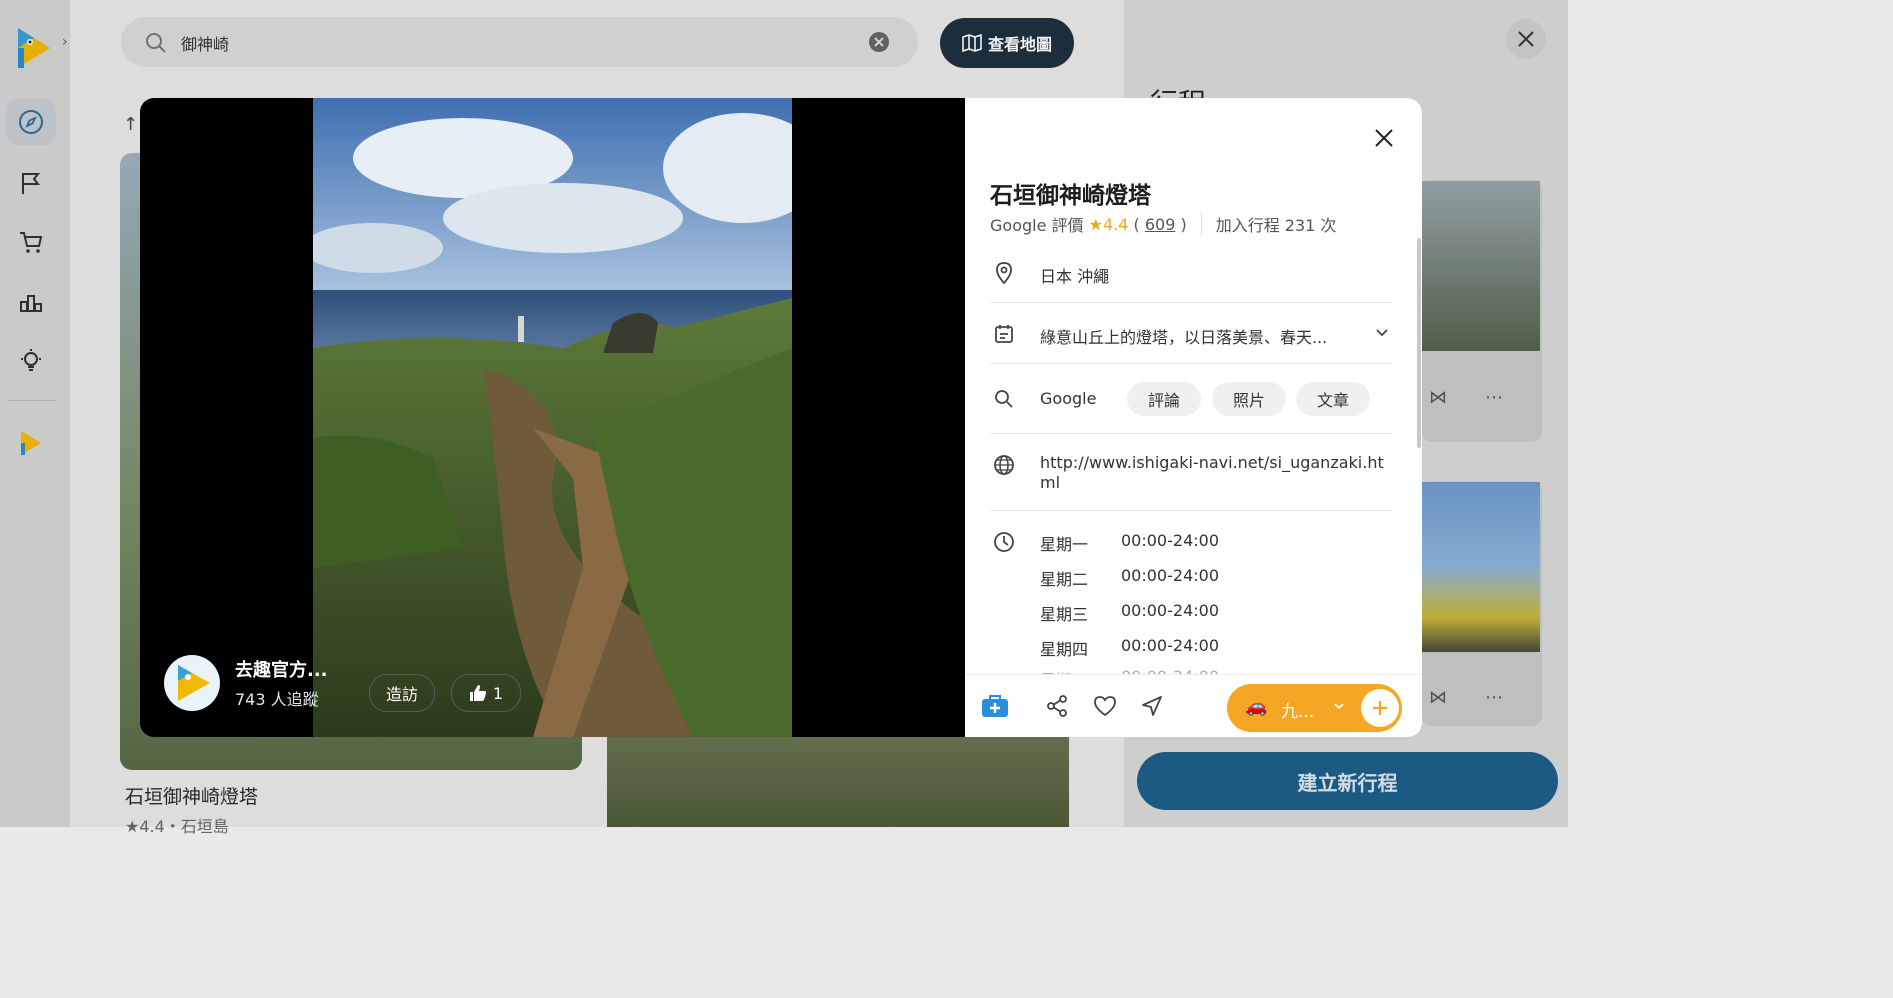 The width and height of the screenshot is (1893, 998). Describe the element at coordinates (1064, 614) in the screenshot. I see `hours-day: 星期三` at that location.